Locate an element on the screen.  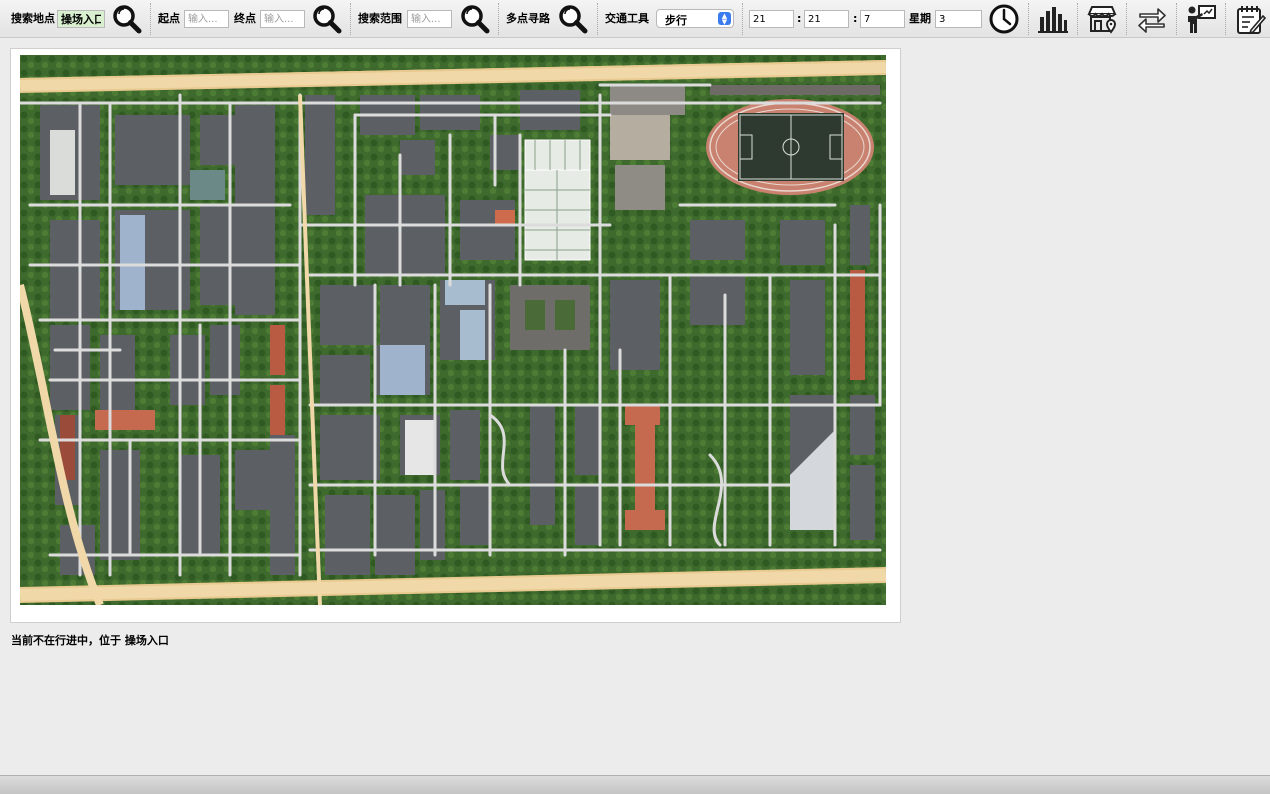
bar-chart-icon is located at coordinates (1053, 20).